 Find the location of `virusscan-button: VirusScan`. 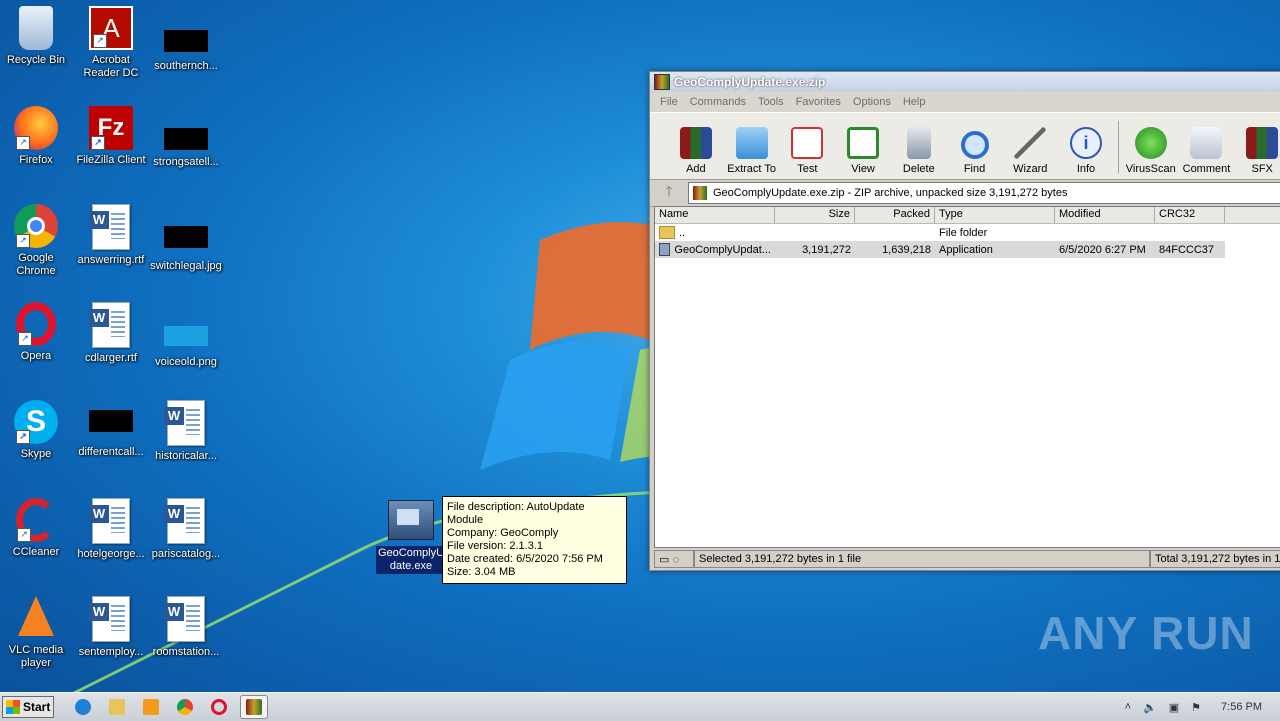

virusscan-button: VirusScan is located at coordinates (1151, 153).